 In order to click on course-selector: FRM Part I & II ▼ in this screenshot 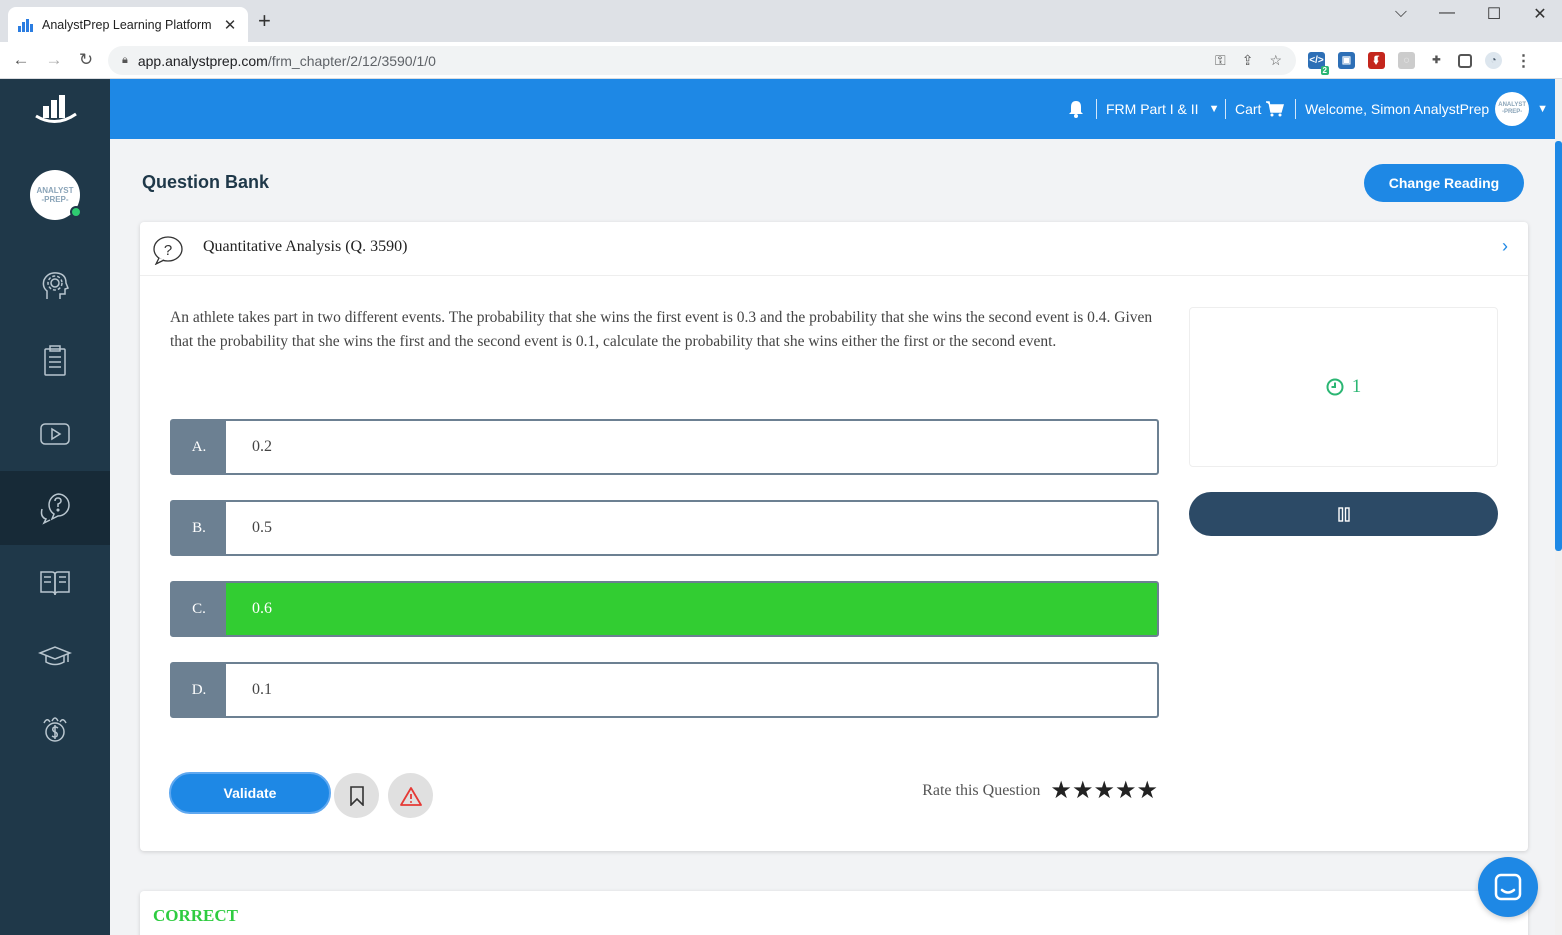, I will do `click(1162, 109)`.